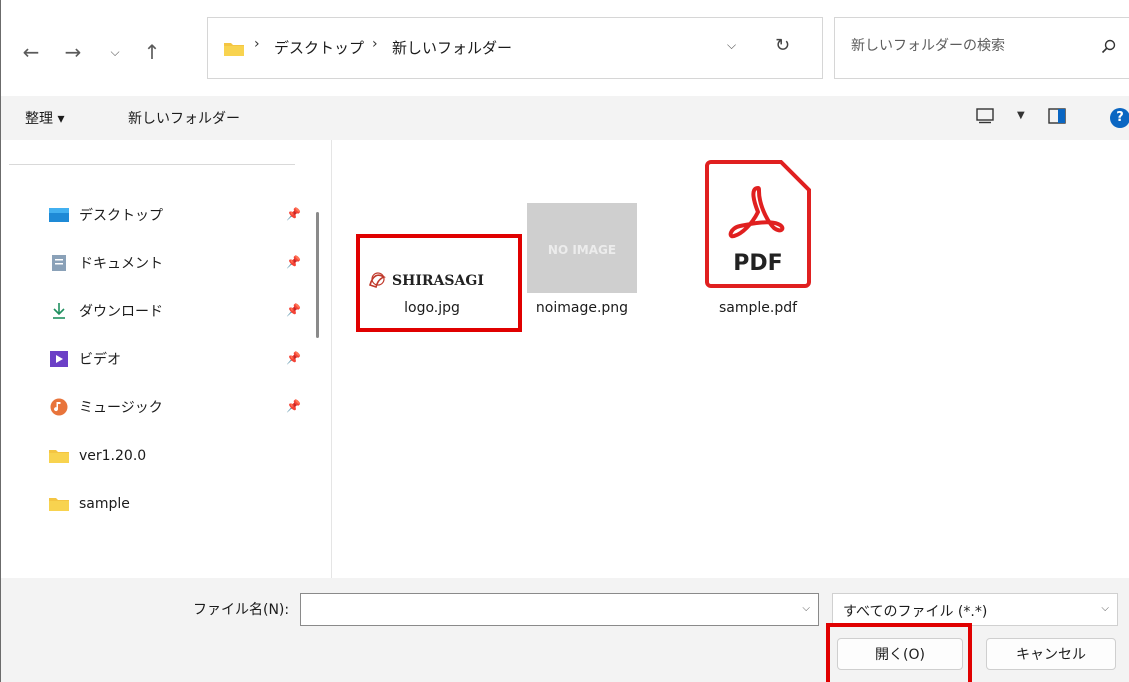  I want to click on view-mode-icon, so click(985, 118).